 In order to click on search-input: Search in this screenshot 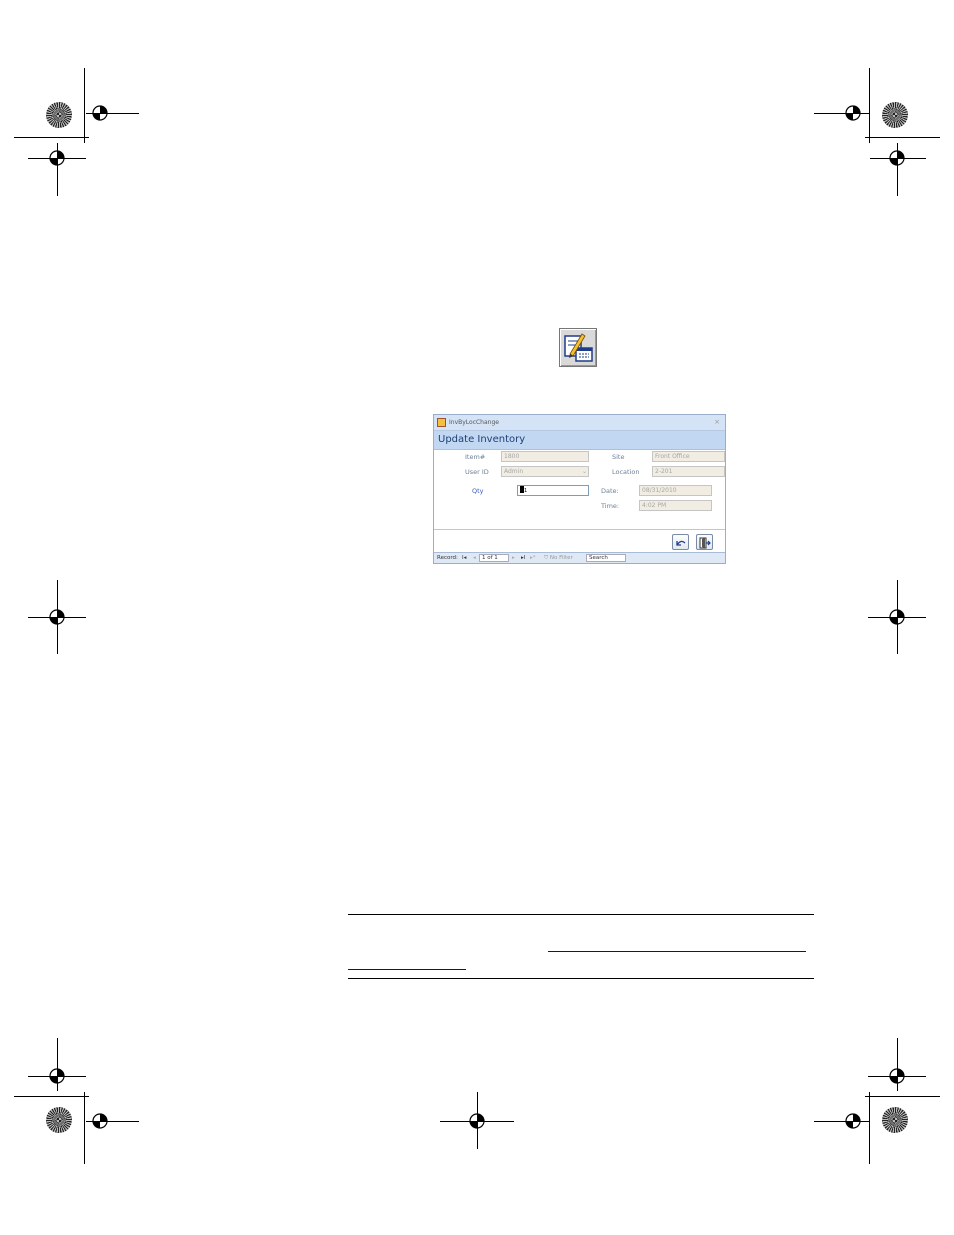, I will do `click(606, 558)`.